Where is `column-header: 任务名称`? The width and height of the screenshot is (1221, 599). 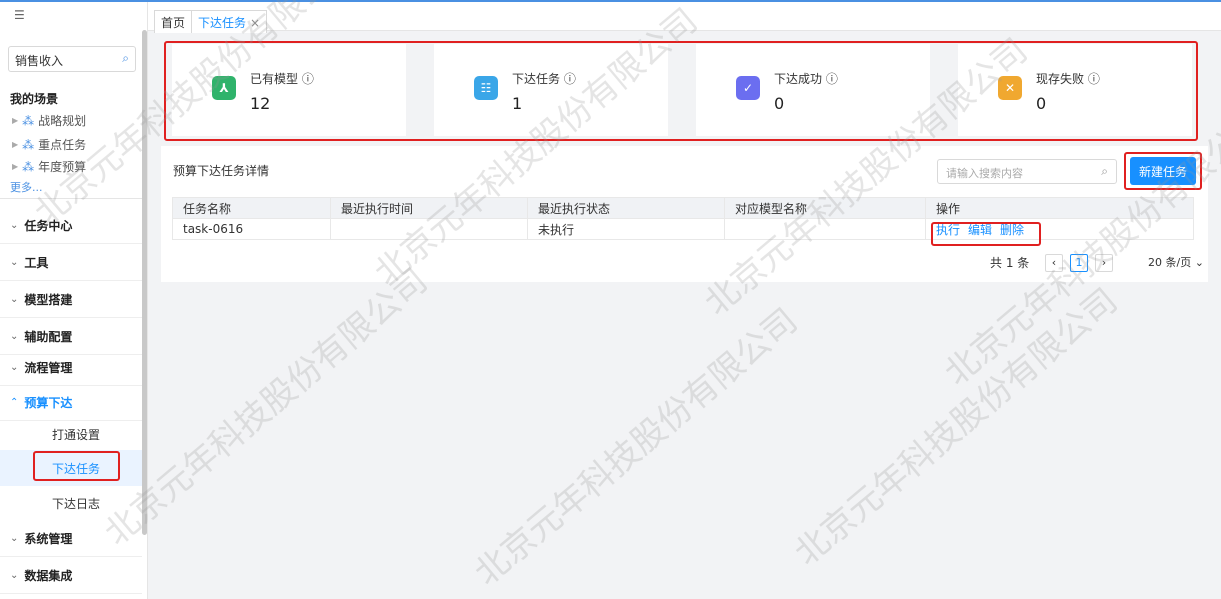 column-header: 任务名称 is located at coordinates (251, 208).